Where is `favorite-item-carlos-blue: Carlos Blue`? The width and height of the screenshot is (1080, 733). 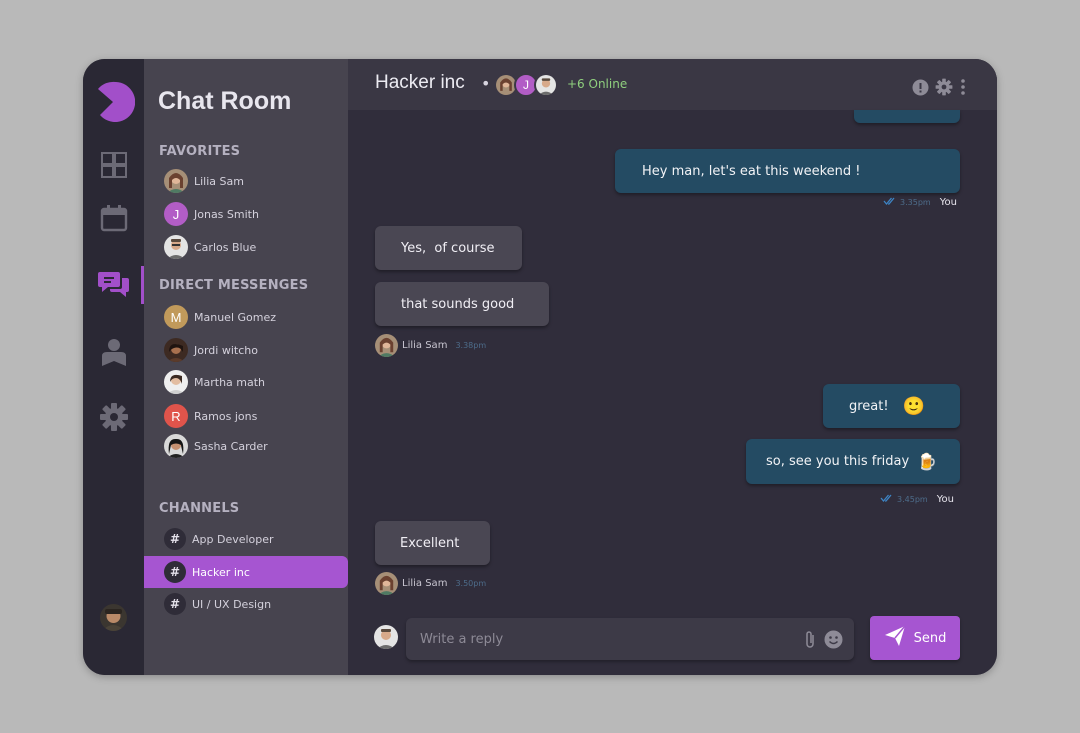 favorite-item-carlos-blue: Carlos Blue is located at coordinates (210, 247).